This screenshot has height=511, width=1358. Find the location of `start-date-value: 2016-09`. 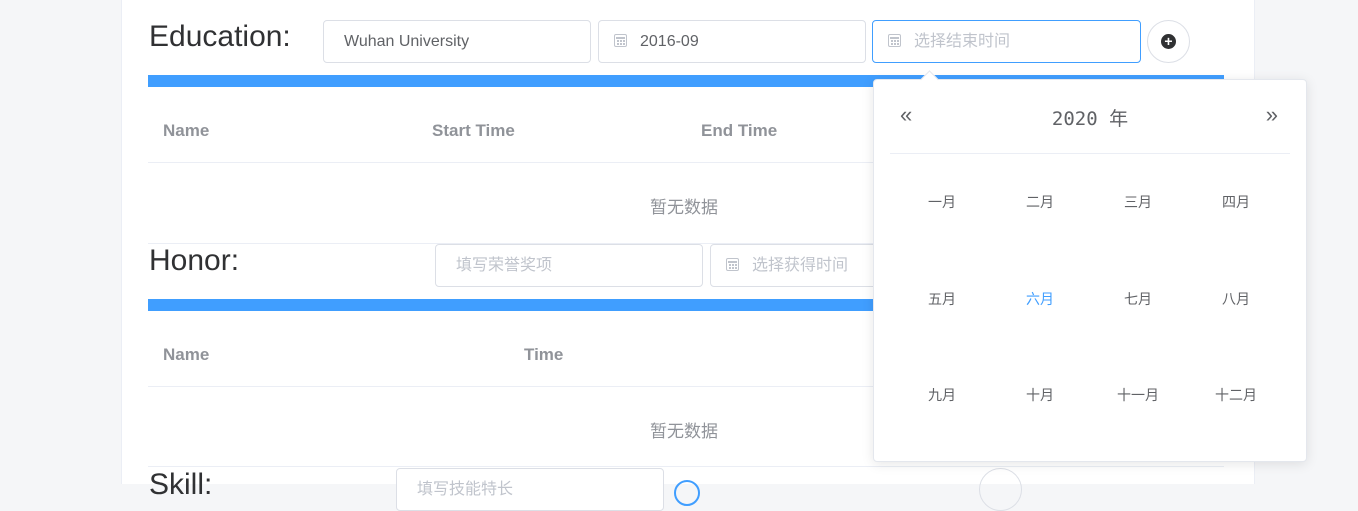

start-date-value: 2016-09 is located at coordinates (669, 41).